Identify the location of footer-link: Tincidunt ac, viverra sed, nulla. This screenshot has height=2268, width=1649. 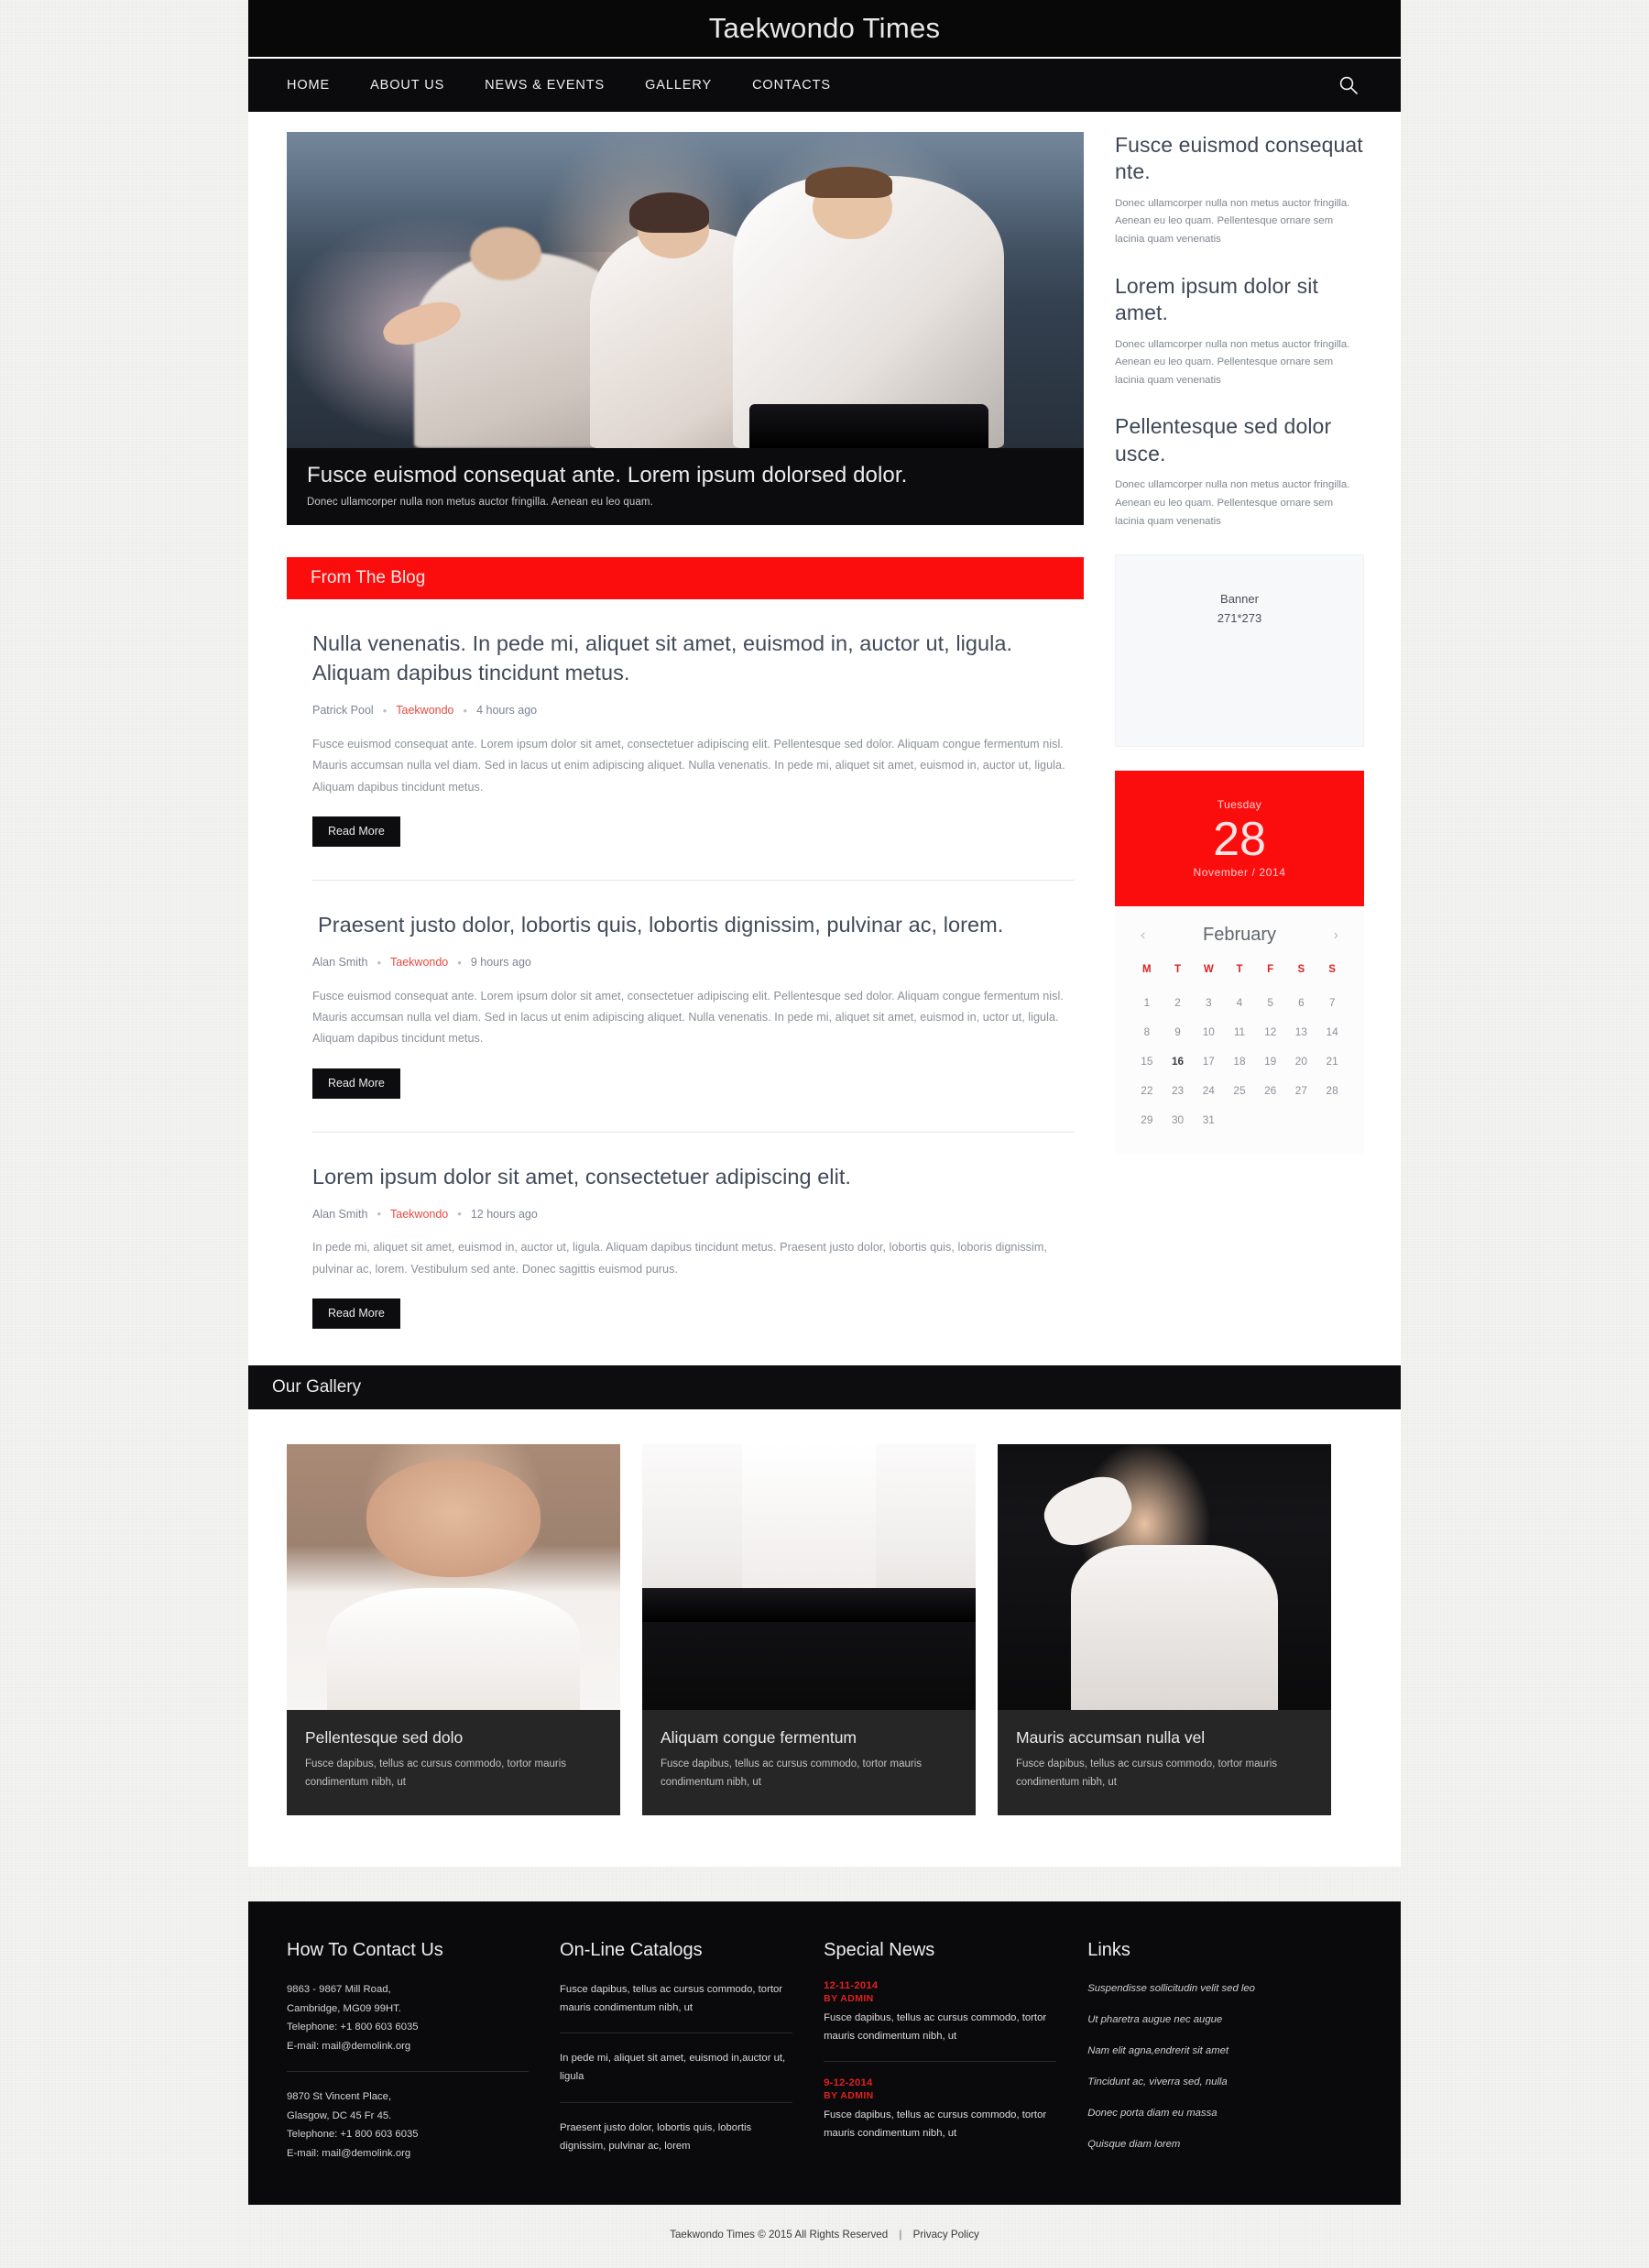
(1223, 2082).